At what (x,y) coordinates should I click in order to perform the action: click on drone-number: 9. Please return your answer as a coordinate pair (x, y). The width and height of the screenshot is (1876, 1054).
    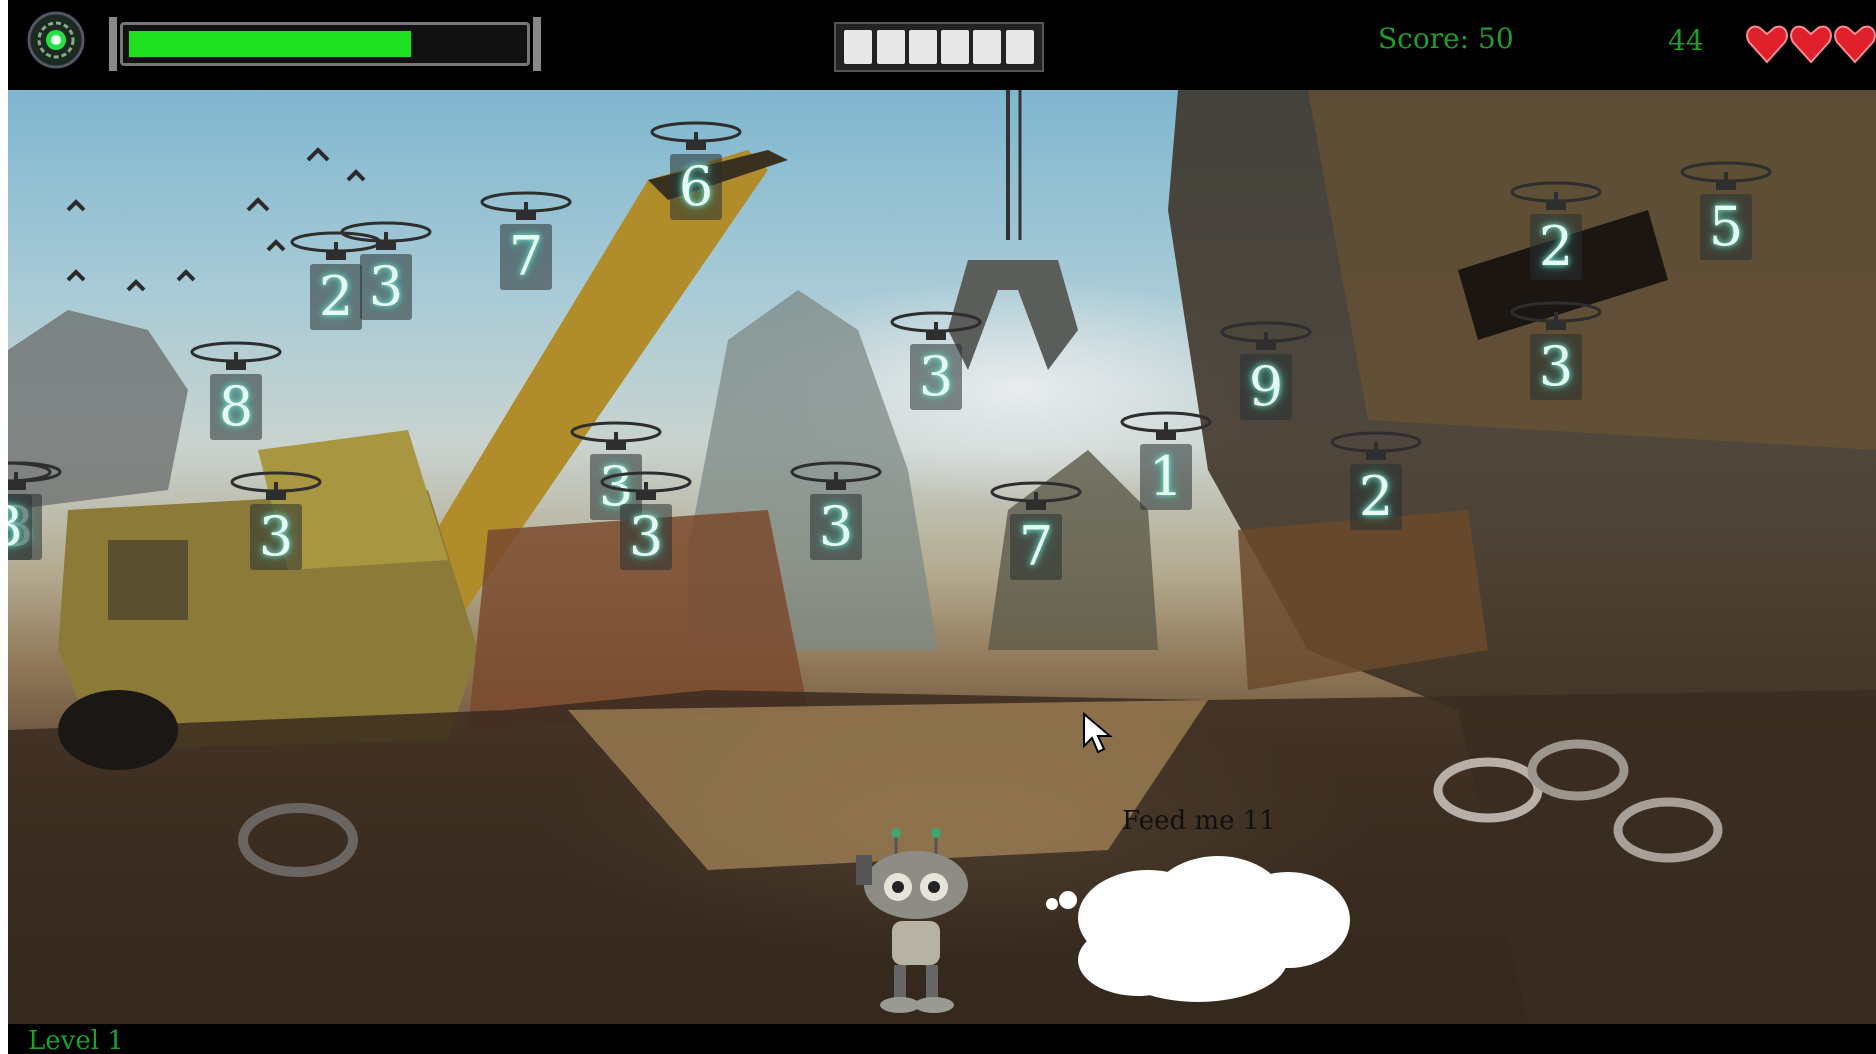
    Looking at the image, I should click on (1266, 387).